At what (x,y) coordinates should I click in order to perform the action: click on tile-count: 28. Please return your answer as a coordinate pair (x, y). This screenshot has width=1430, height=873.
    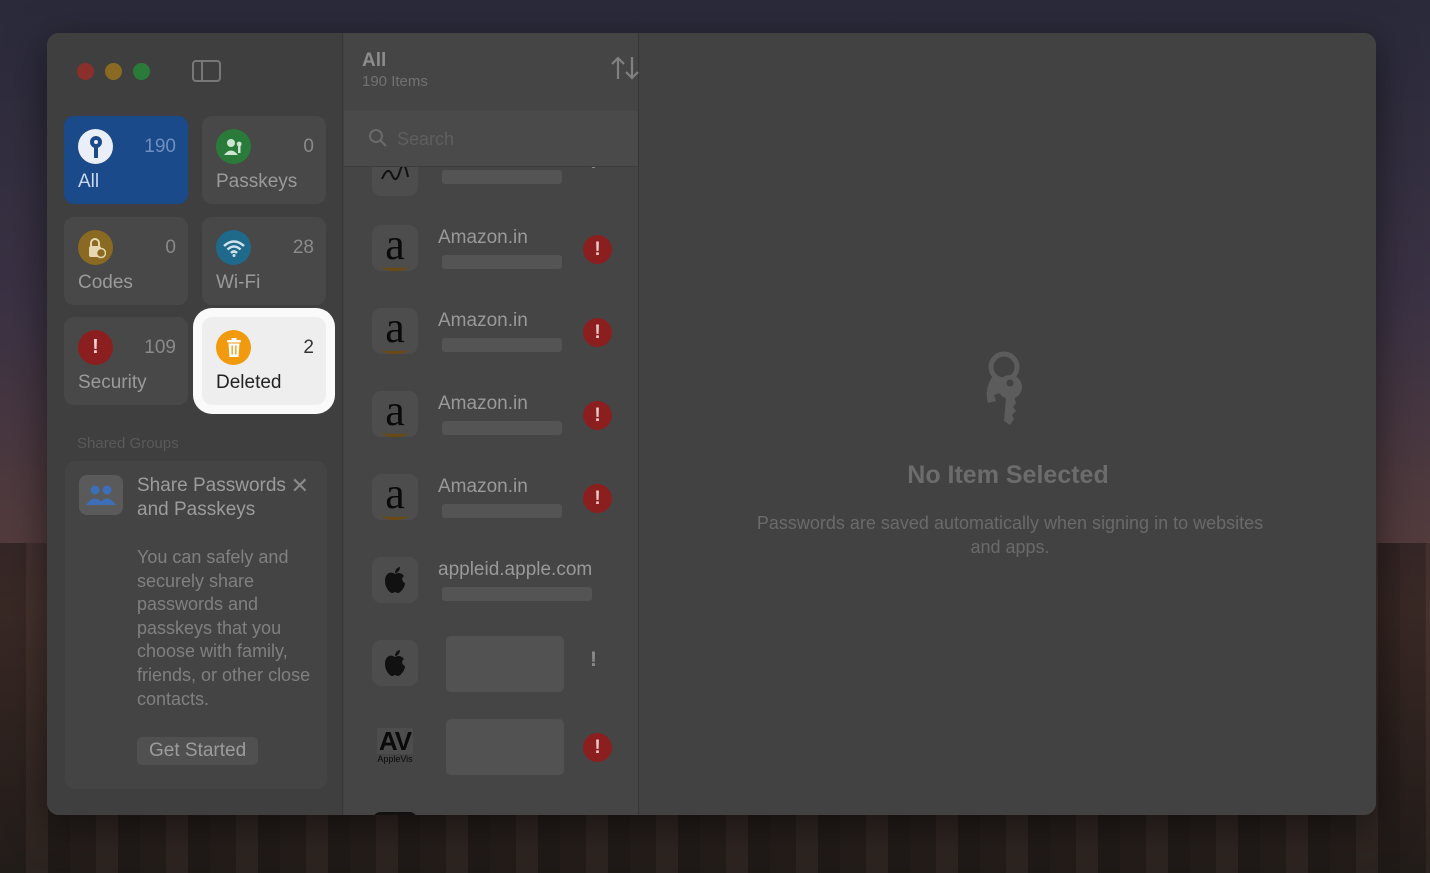
    Looking at the image, I should click on (303, 247).